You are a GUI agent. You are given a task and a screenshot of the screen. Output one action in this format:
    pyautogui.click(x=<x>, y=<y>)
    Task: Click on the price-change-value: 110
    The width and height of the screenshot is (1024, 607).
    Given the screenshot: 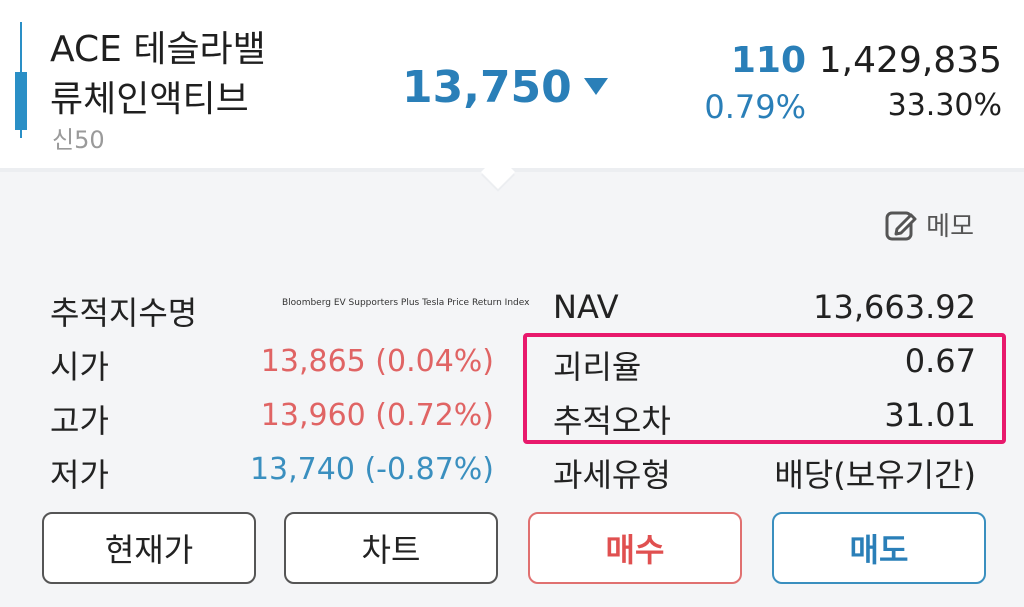 What is the action you would take?
    pyautogui.click(x=768, y=60)
    